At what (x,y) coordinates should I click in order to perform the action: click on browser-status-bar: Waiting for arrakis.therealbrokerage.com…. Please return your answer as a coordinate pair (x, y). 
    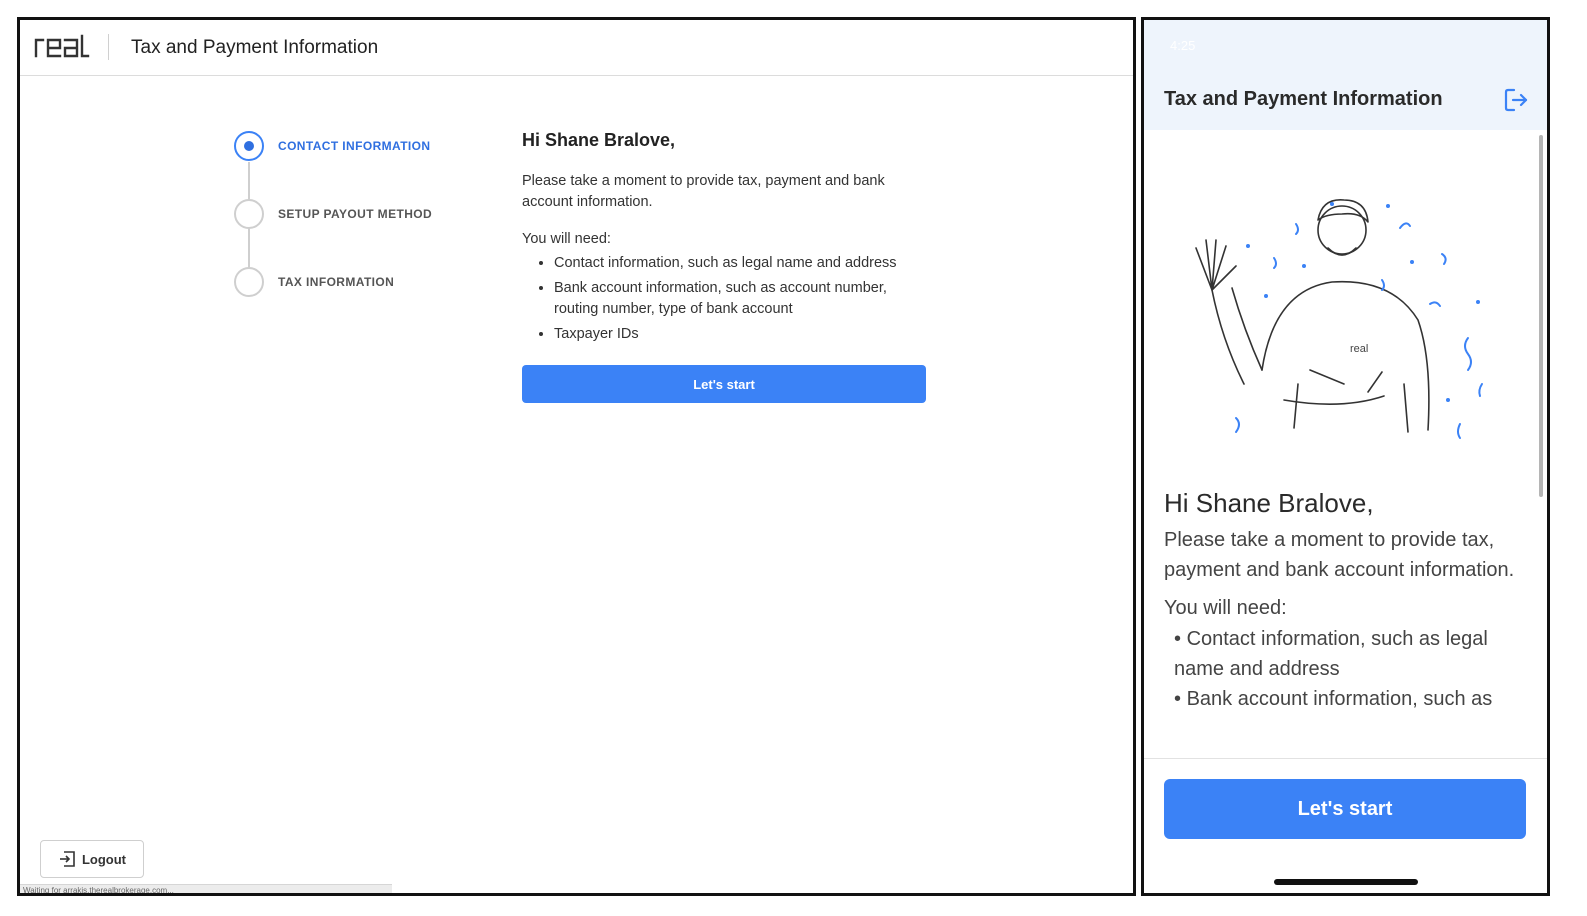
    Looking at the image, I should click on (206, 888).